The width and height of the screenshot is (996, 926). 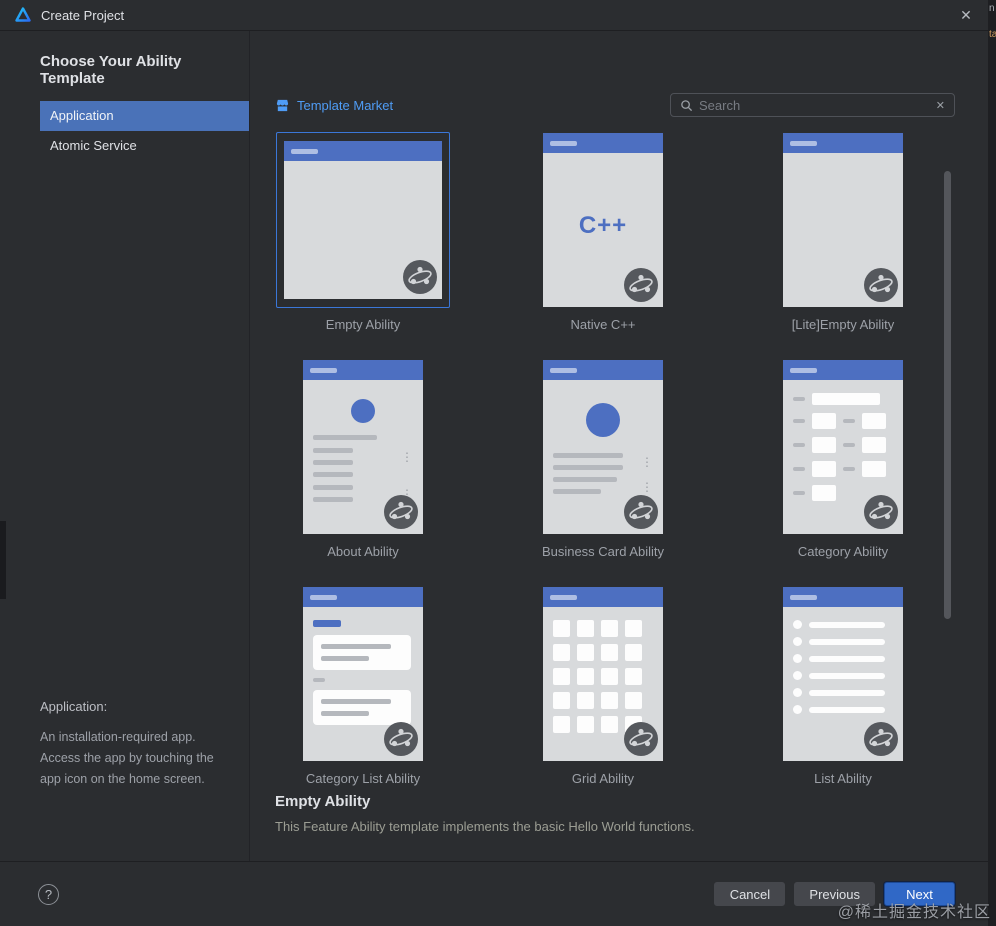 I want to click on template-card-business-card: Business Card Ability, so click(x=603, y=460).